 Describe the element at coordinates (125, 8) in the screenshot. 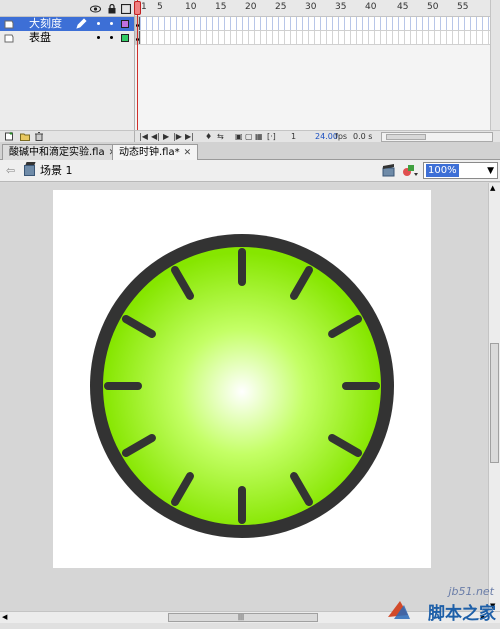

I see `outline-icon` at that location.